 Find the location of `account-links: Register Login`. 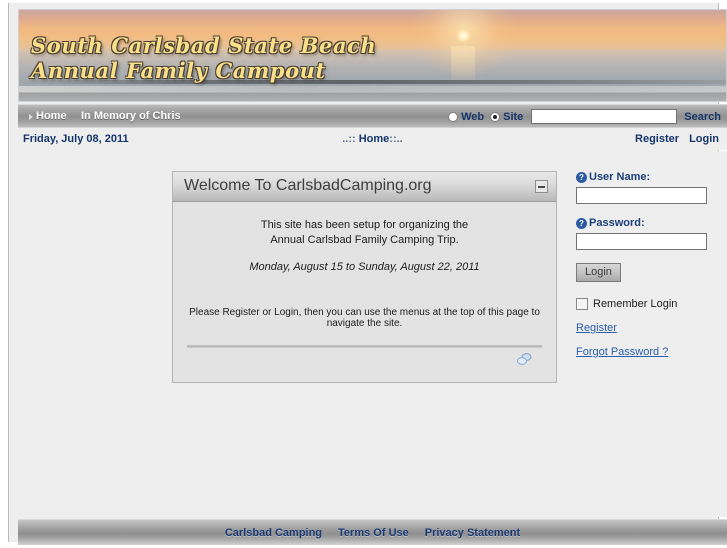

account-links: Register Login is located at coordinates (672, 139).